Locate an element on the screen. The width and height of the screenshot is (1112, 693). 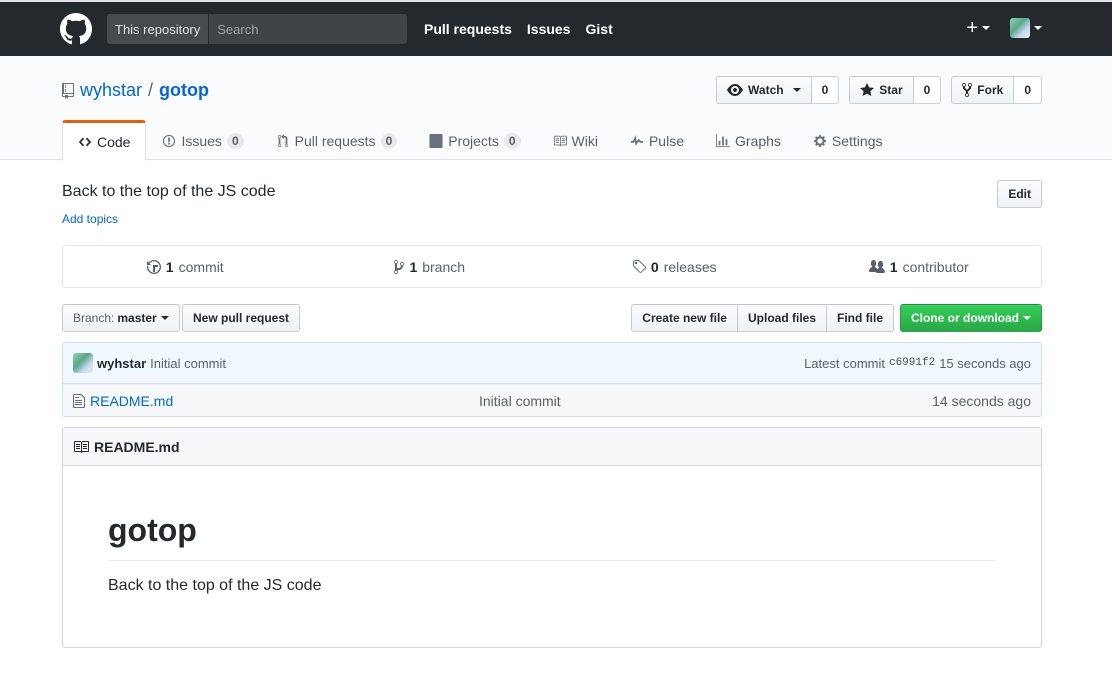
tab-wiki-label: Wiki is located at coordinates (584, 141).